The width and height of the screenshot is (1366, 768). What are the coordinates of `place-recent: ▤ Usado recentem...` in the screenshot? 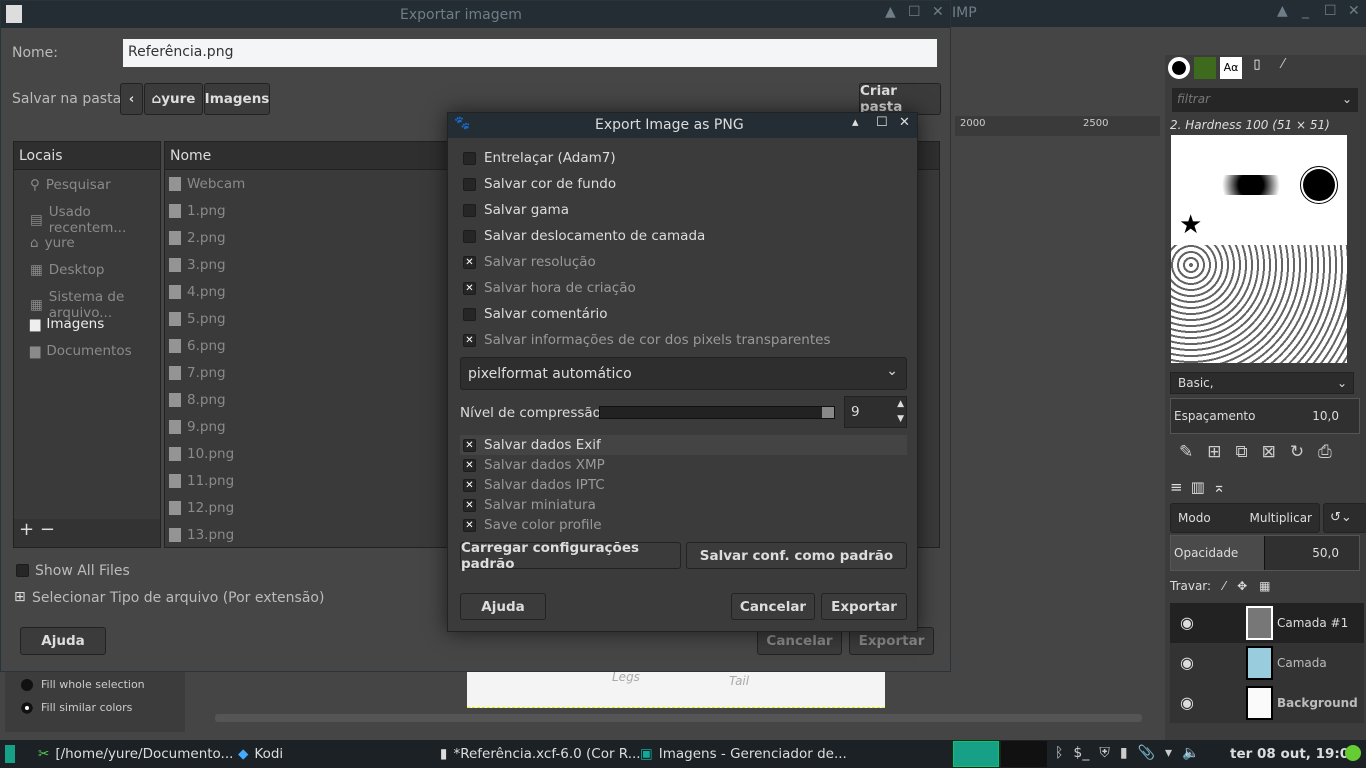 It's located at (95, 220).